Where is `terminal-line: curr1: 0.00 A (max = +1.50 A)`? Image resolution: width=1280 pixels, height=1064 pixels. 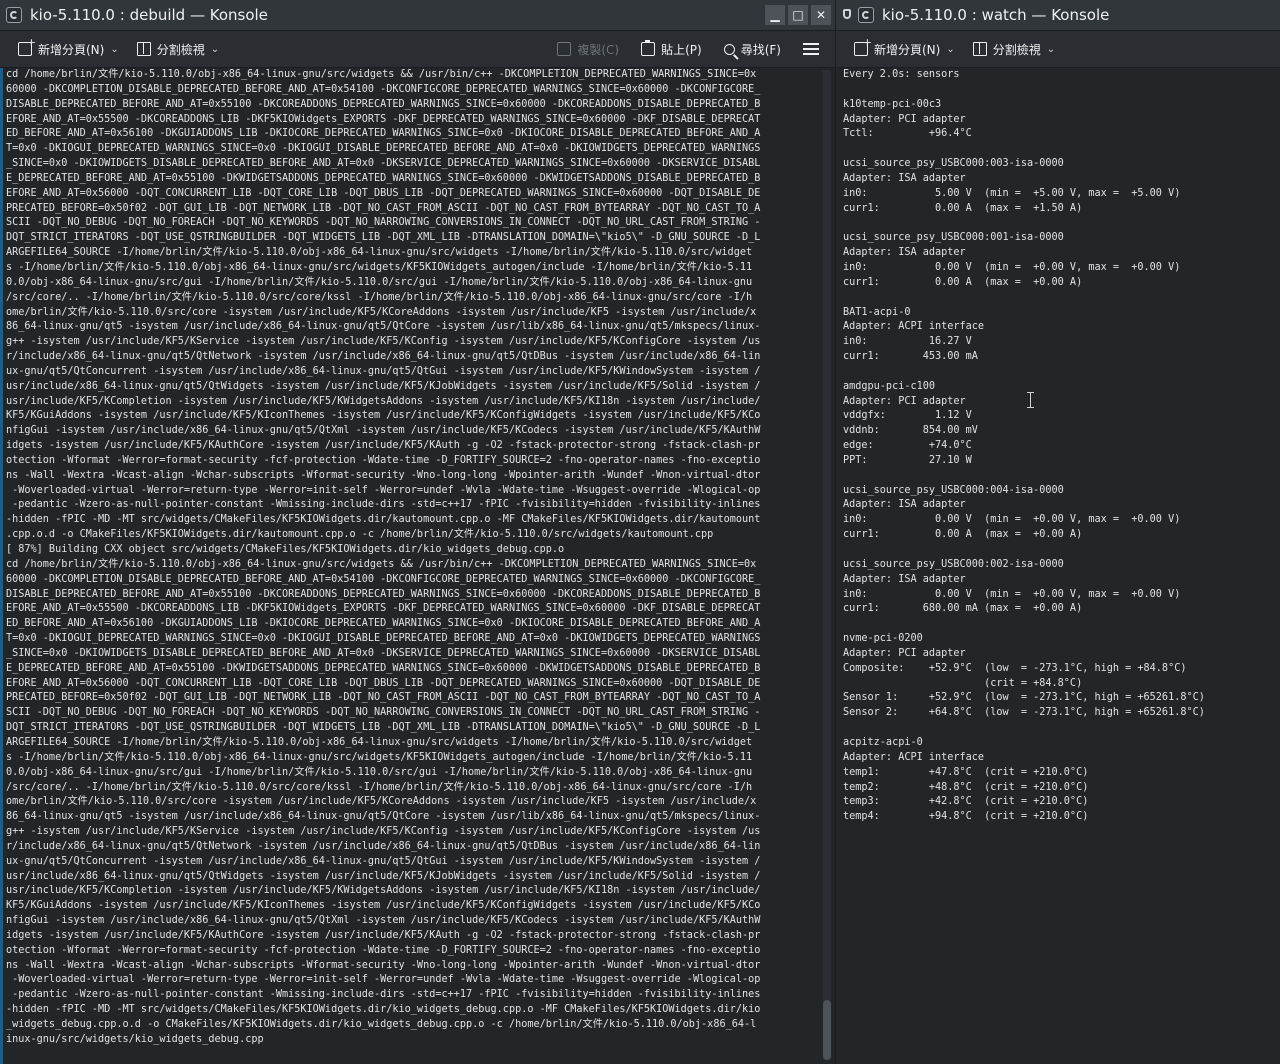 terminal-line: curr1: 0.00 A (max = +1.50 A) is located at coordinates (963, 208).